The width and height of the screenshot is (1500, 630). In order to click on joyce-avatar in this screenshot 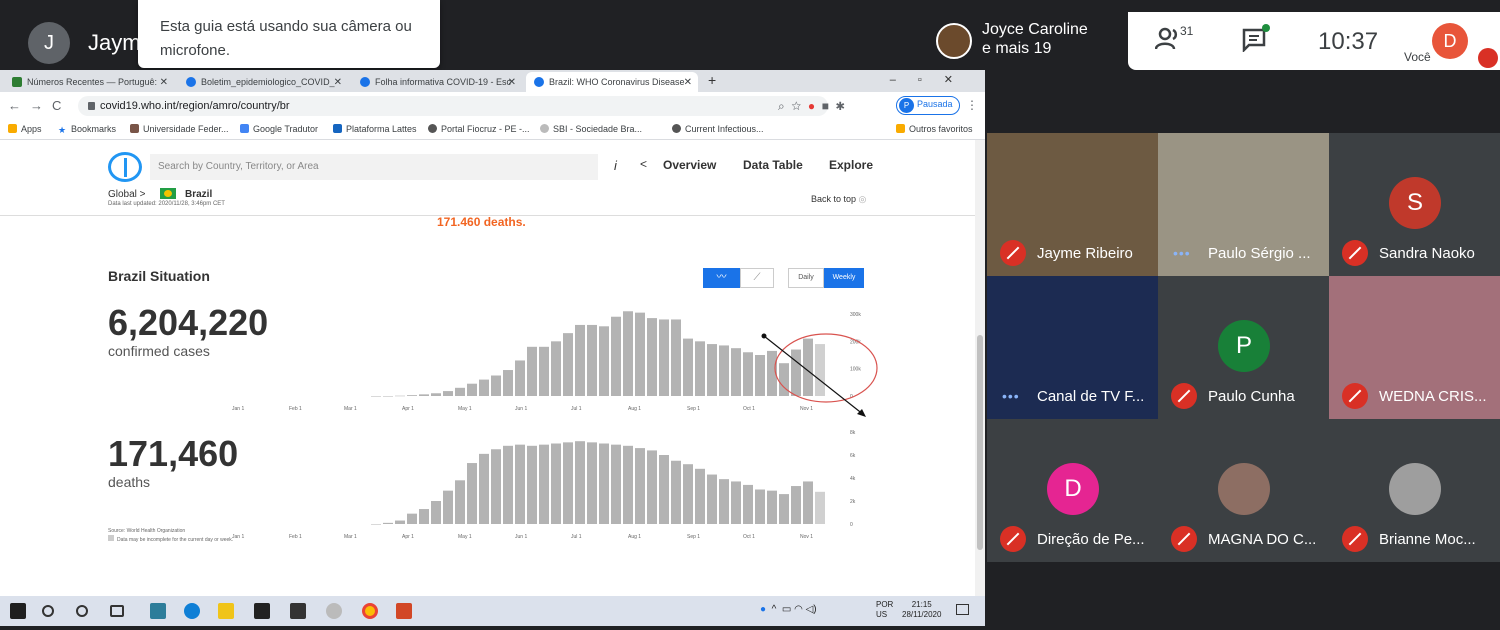, I will do `click(954, 41)`.